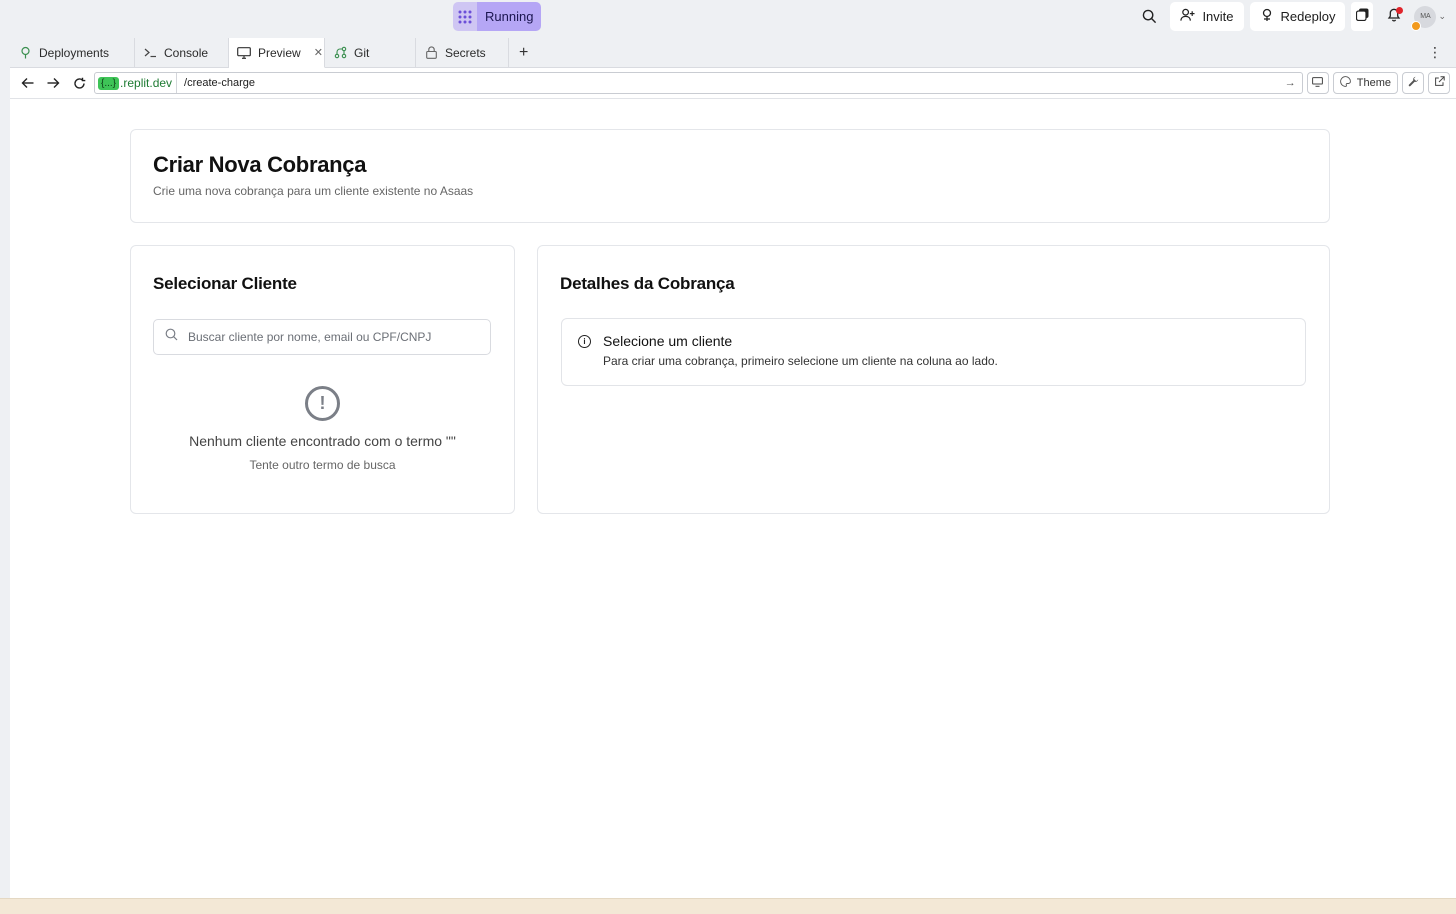  I want to click on top-actions: Invite Redeploy MA ⌄, so click(1290, 16).